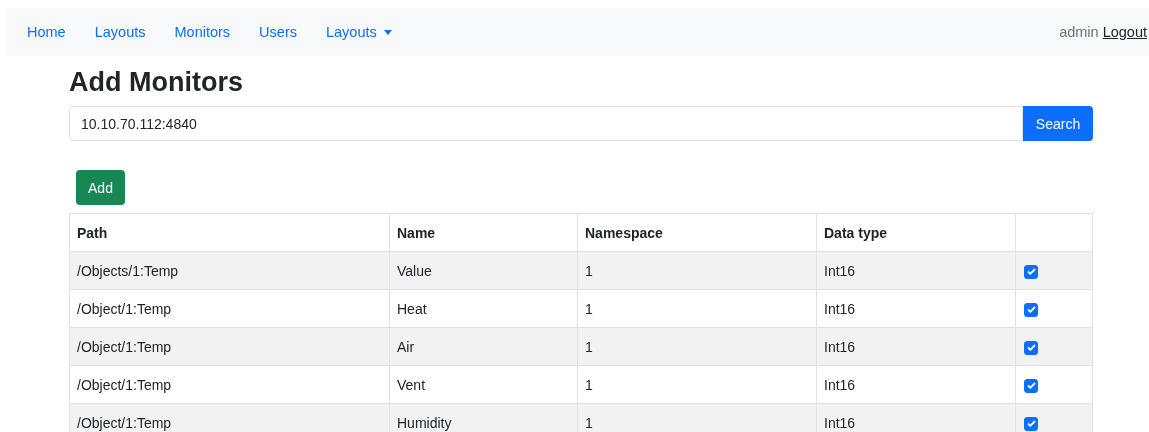 This screenshot has width=1149, height=432. Describe the element at coordinates (916, 232) in the screenshot. I see `column-header: Data type` at that location.